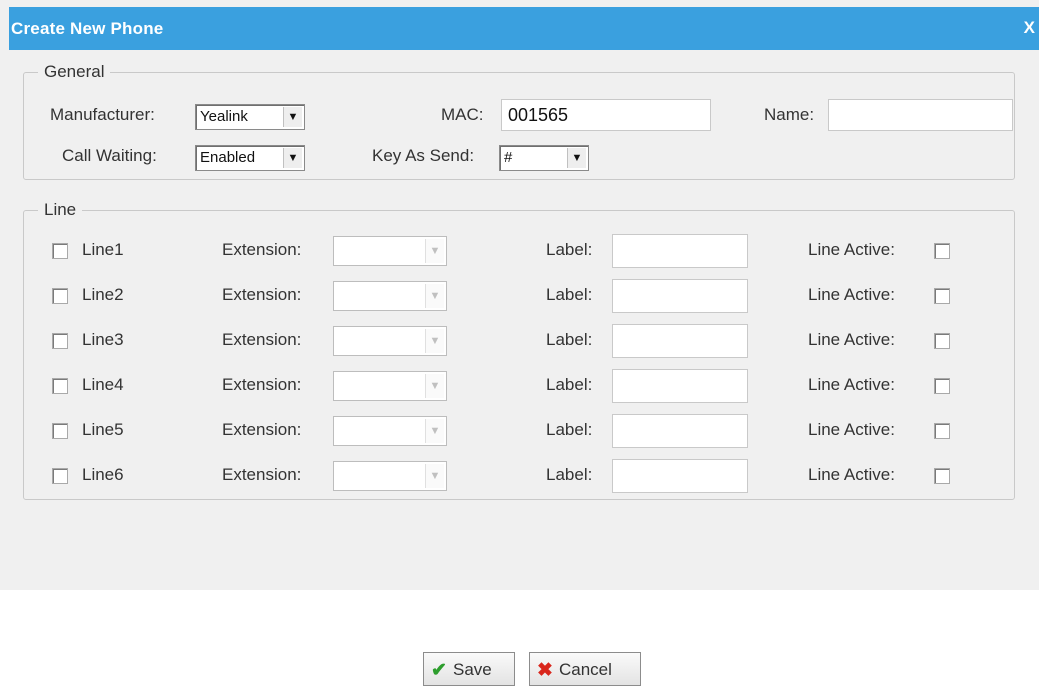  Describe the element at coordinates (472, 669) in the screenshot. I see `save-button-label: Save` at that location.